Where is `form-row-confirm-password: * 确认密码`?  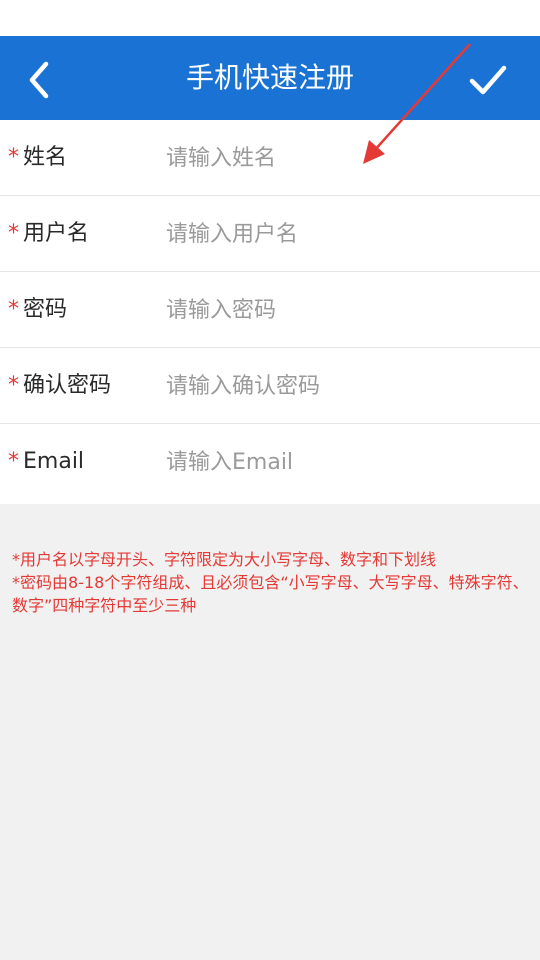 form-row-confirm-password: * 确认密码 is located at coordinates (270, 386).